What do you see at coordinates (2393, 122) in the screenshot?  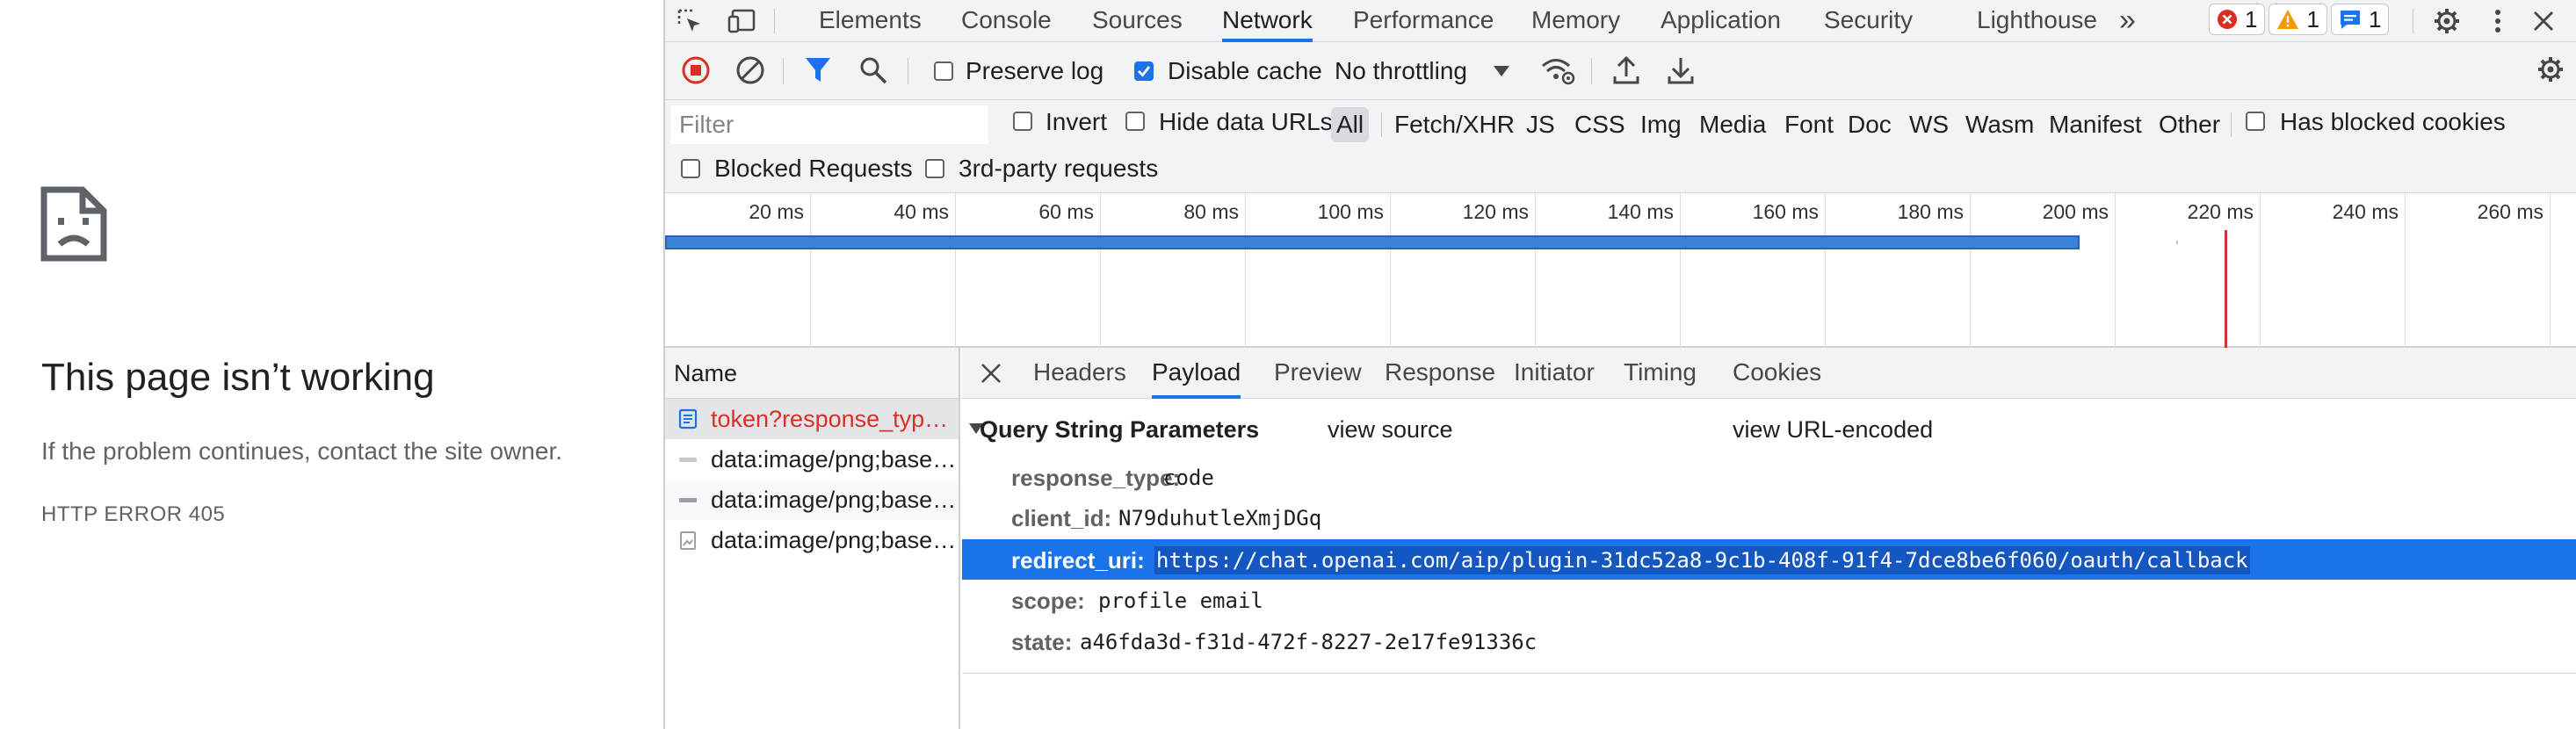 I see `has-blocked-cookies-label: Has blocked cookies` at bounding box center [2393, 122].